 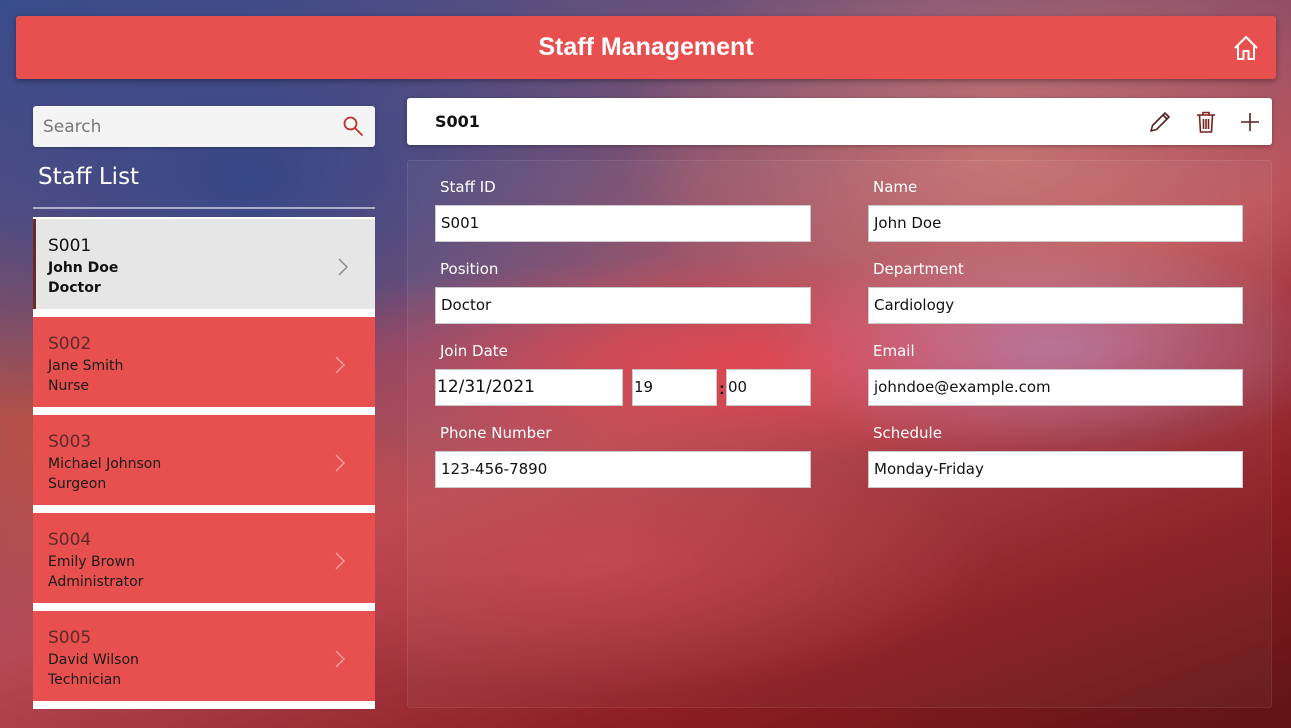 I want to click on email-field: johndoe@example.com, so click(x=1055, y=387).